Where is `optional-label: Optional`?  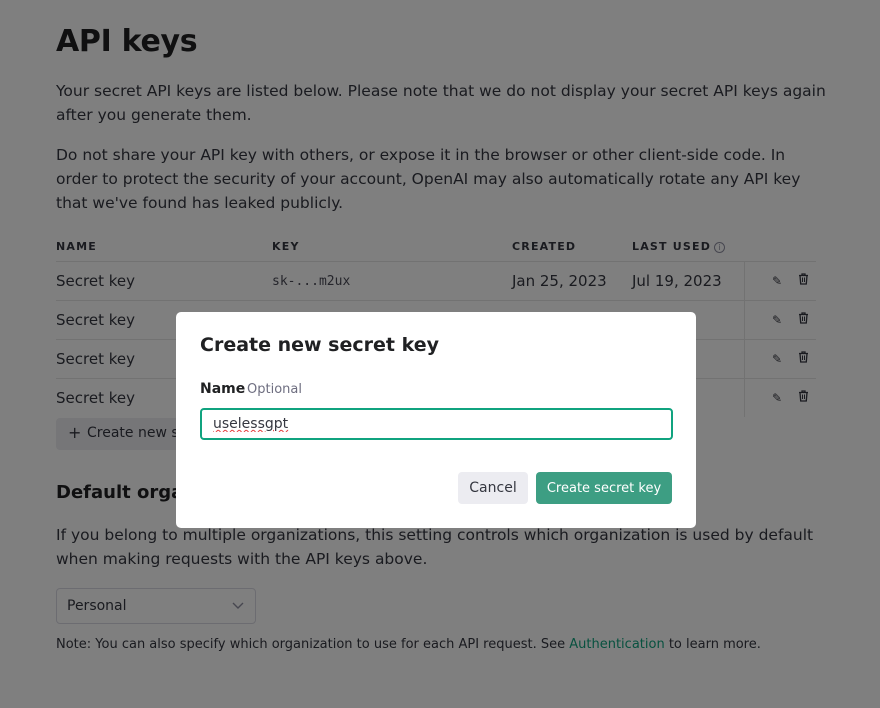 optional-label: Optional is located at coordinates (274, 389).